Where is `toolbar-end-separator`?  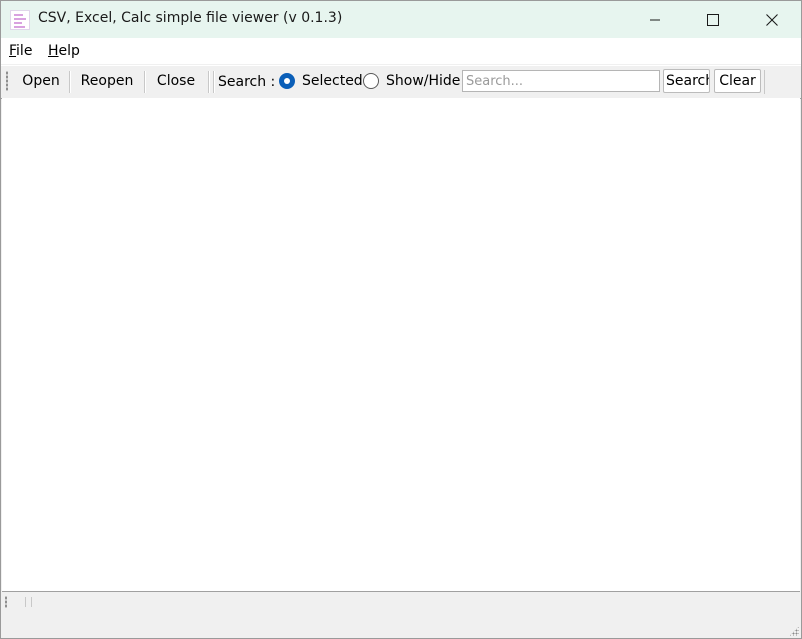
toolbar-end-separator is located at coordinates (764, 82).